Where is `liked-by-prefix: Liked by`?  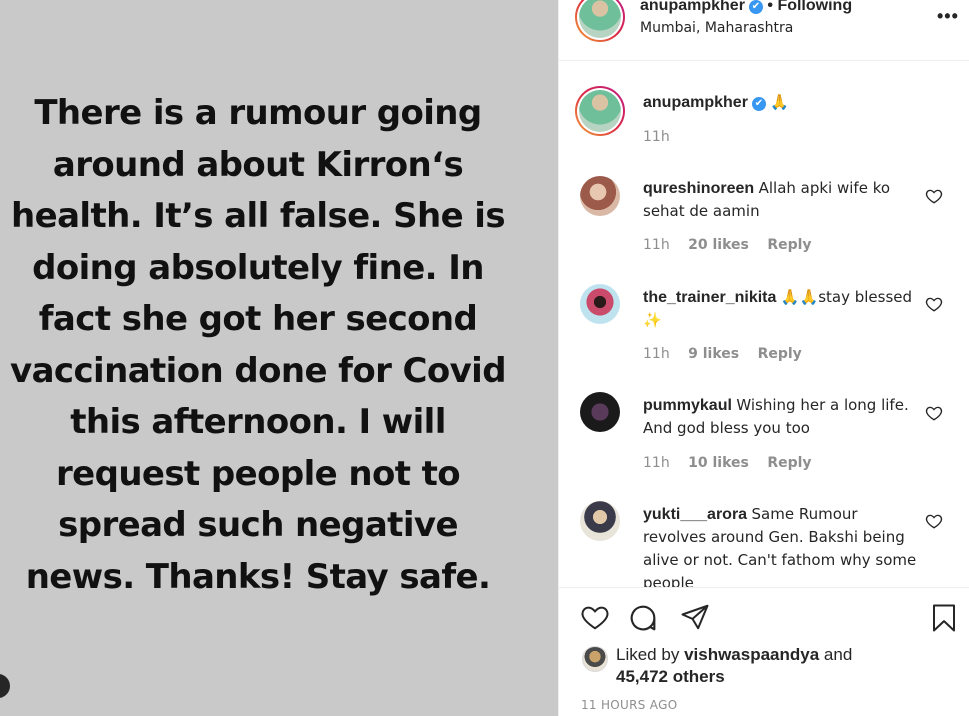 liked-by-prefix: Liked by is located at coordinates (648, 654).